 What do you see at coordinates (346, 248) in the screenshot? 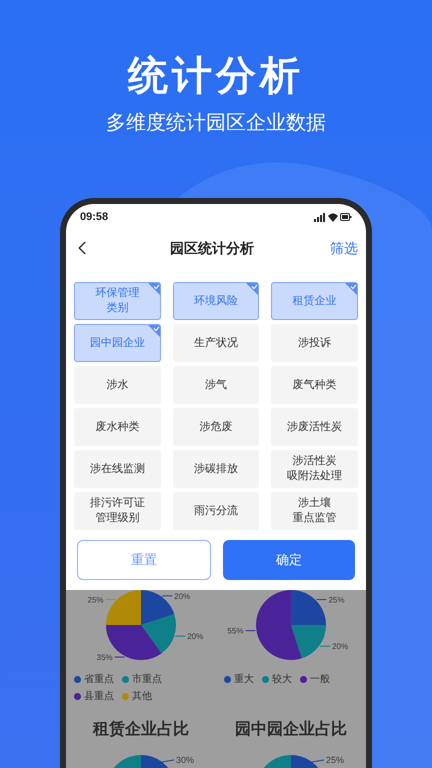
I see `filter-button: 筛选` at bounding box center [346, 248].